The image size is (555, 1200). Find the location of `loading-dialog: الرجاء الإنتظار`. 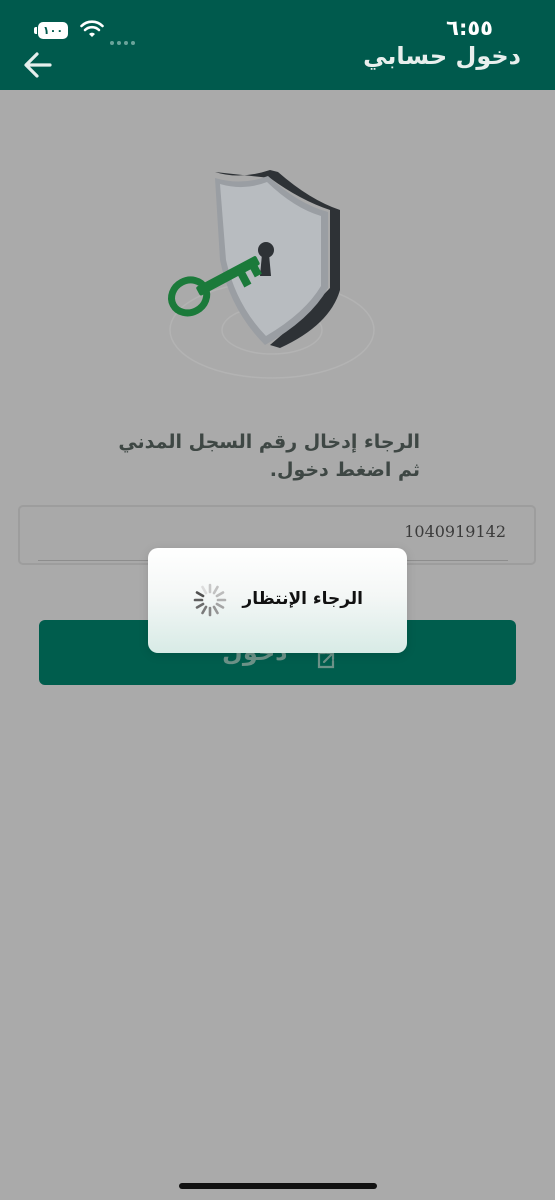

loading-dialog: الرجاء الإنتظار is located at coordinates (277, 600).